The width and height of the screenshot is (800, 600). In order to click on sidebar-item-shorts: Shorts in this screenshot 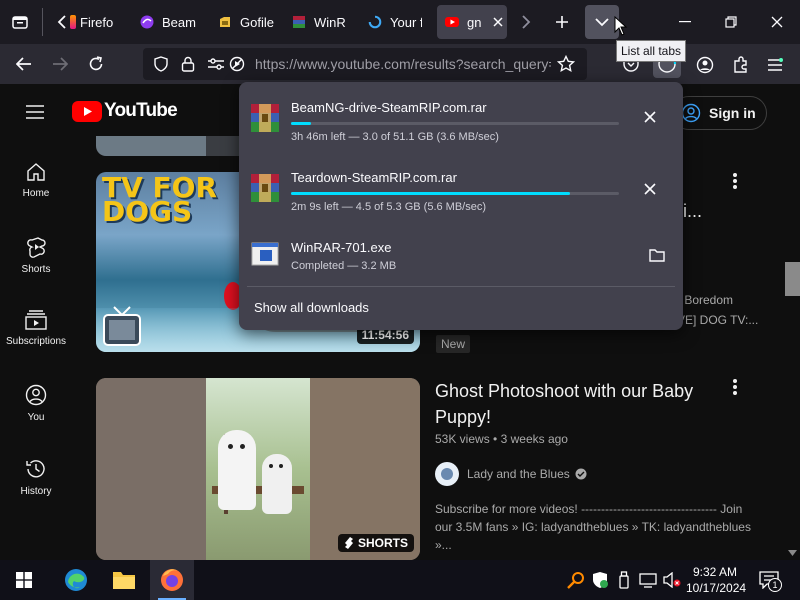, I will do `click(36, 255)`.